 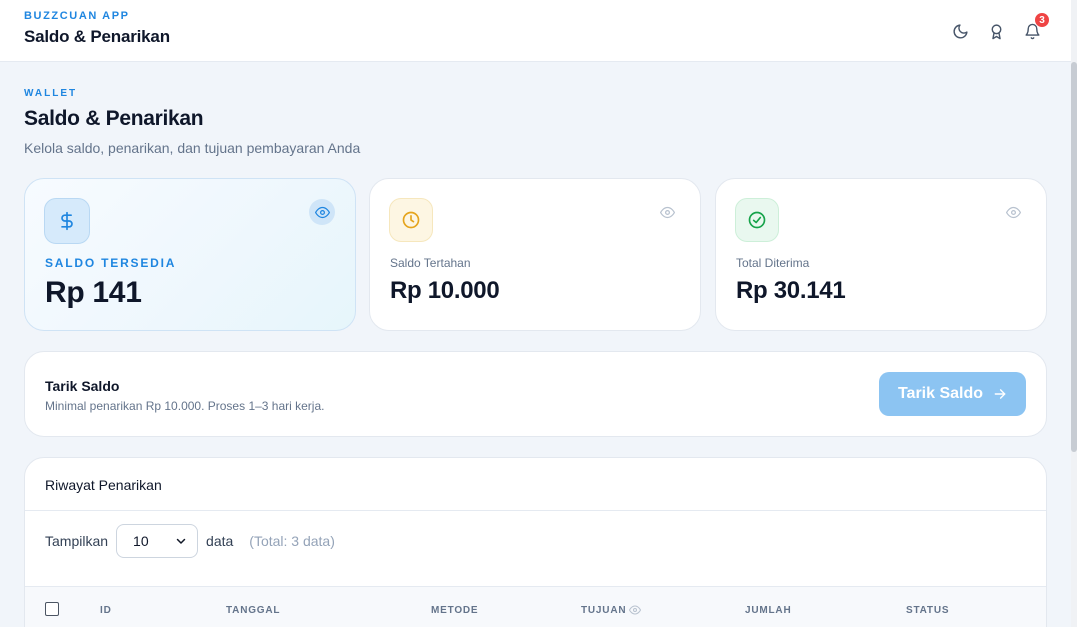 What do you see at coordinates (77, 16) in the screenshot?
I see `app-brand: BUZZCUAN APP` at bounding box center [77, 16].